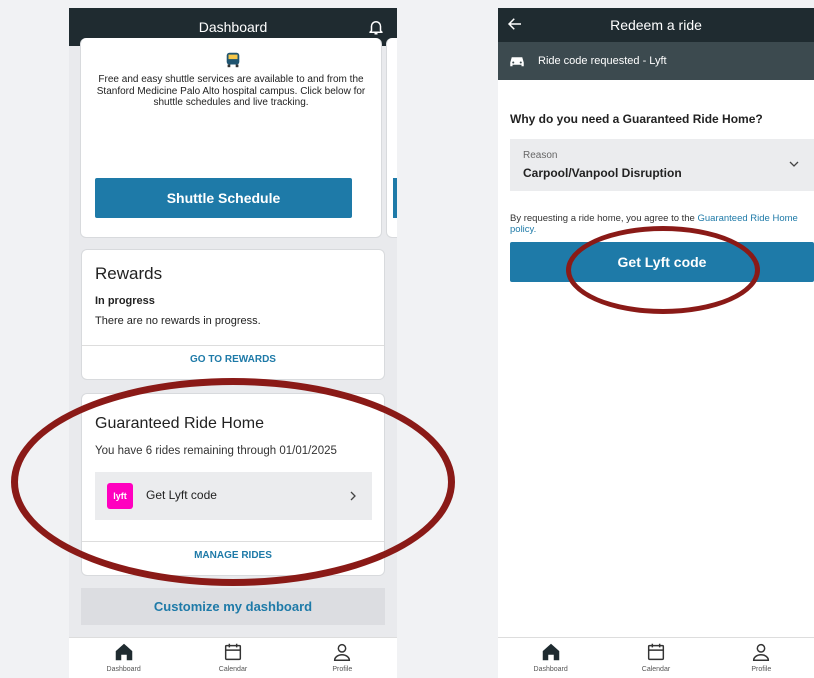 The width and height of the screenshot is (814, 678). I want to click on chevron-down-icon, so click(794, 164).